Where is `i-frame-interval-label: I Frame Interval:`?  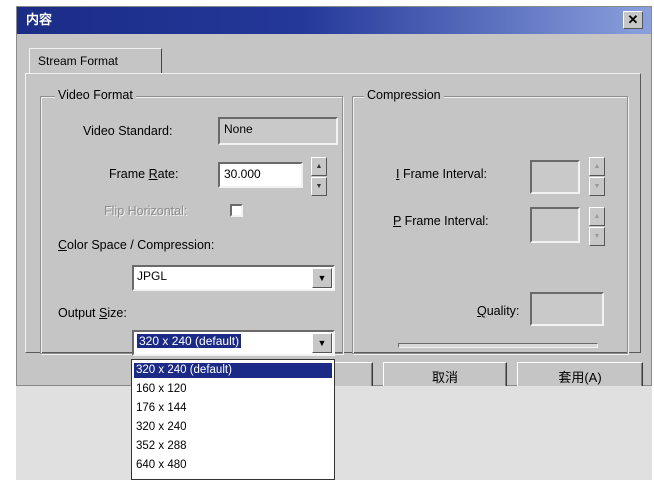
i-frame-interval-label: I Frame Interval: is located at coordinates (441, 174).